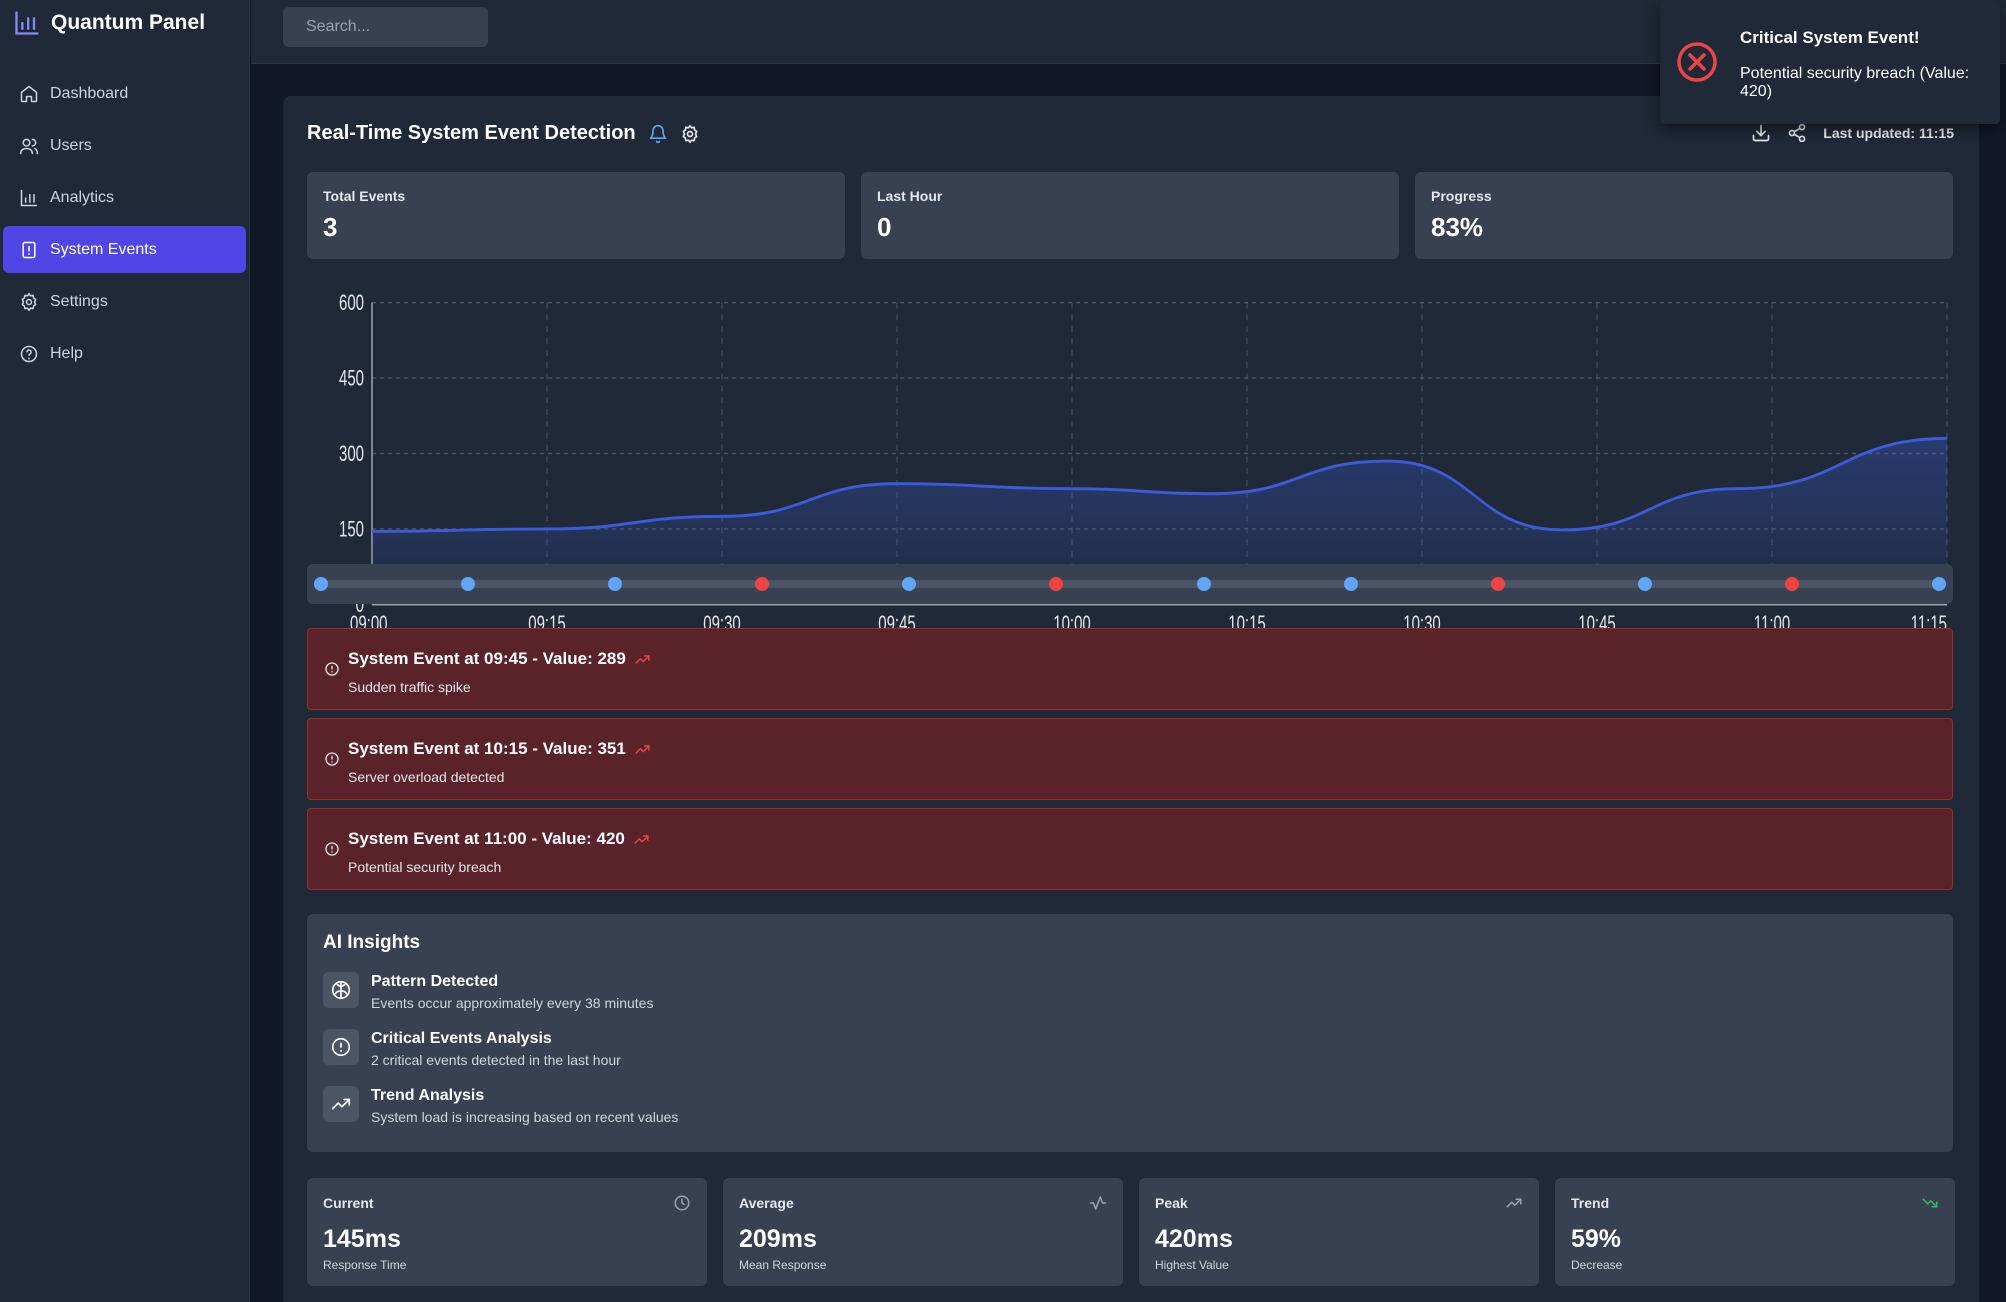 This screenshot has height=1302, width=2006. Describe the element at coordinates (658, 134) in the screenshot. I see `bell-icon` at that location.